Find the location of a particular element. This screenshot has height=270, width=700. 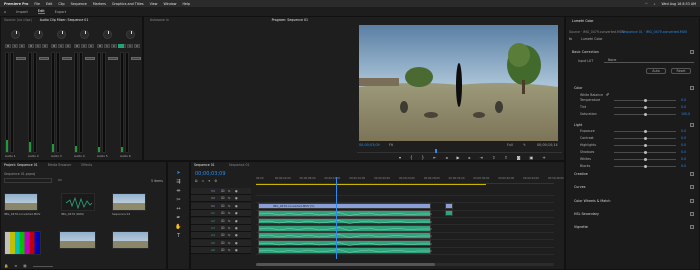

reset-button: Reset is located at coordinates (681, 71).